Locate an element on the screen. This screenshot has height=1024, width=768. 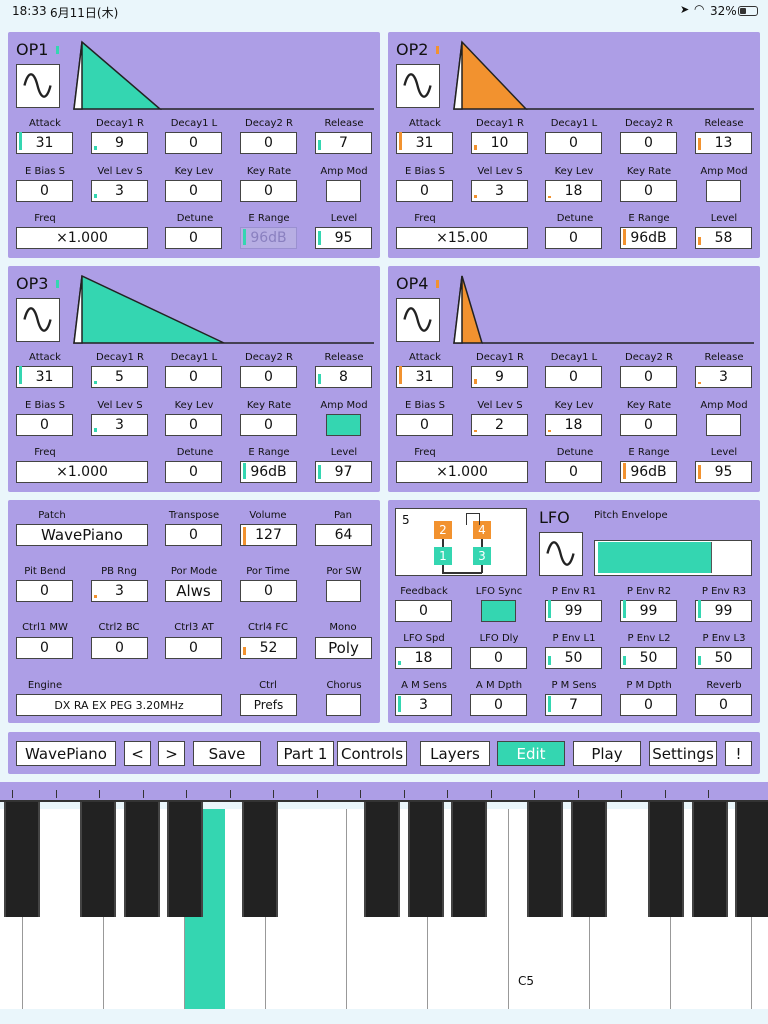
penvl3-field: 50 is located at coordinates (723, 658).